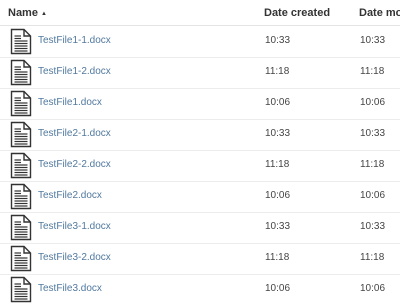  I want to click on file-name-link: TestFile3-2.docx, so click(74, 257).